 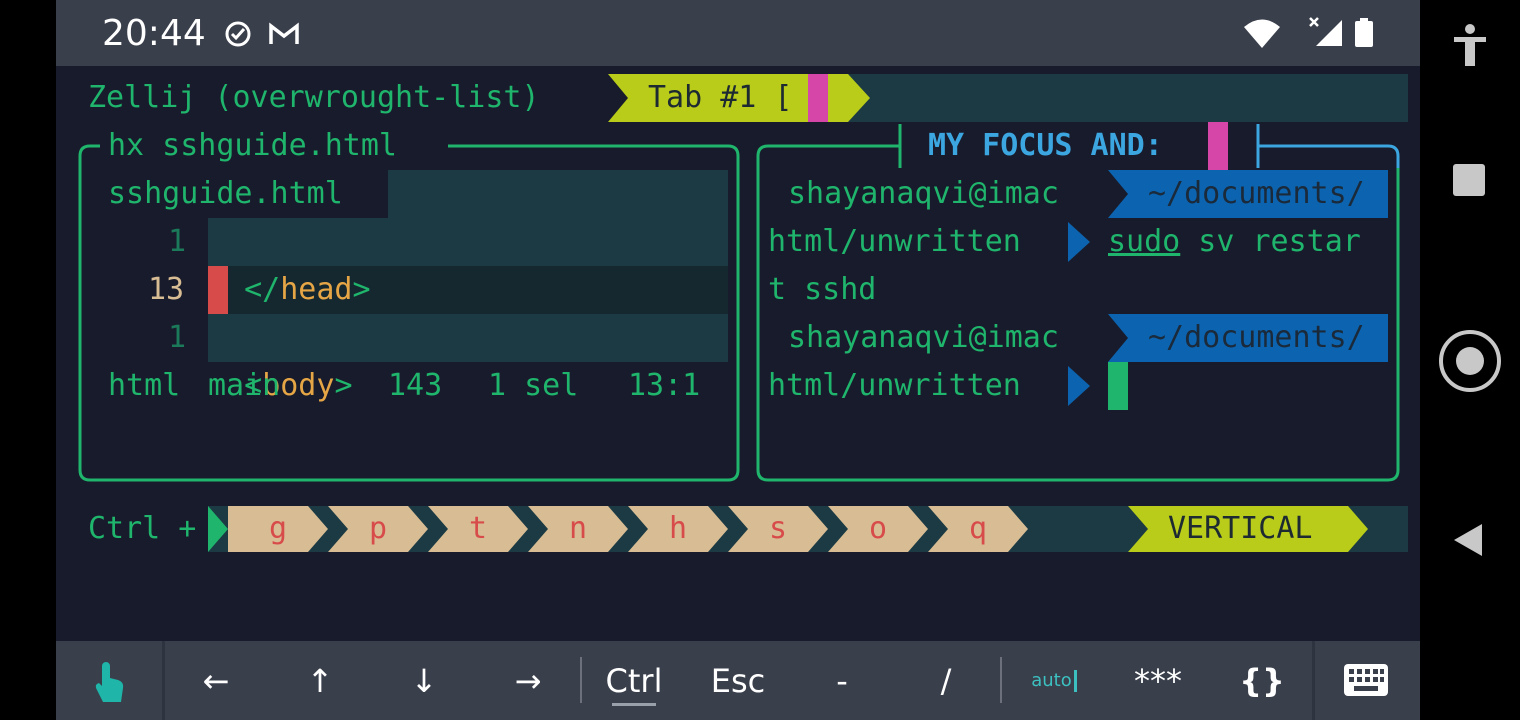 What do you see at coordinates (1045, 145) in the screenshot?
I see `right-pane-title: MY FOCUS AND:` at bounding box center [1045, 145].